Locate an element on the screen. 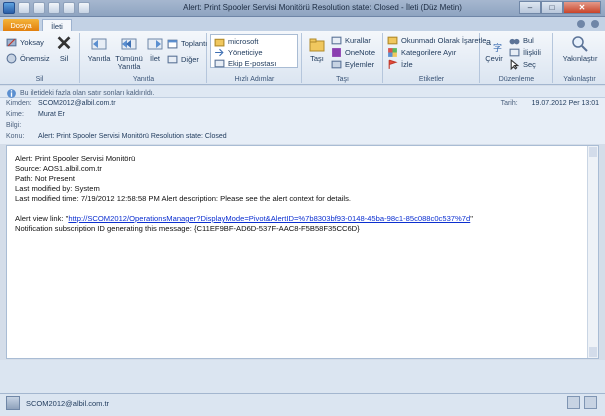 The width and height of the screenshot is (605, 416). group-zoom: Yakınlaştır Yakınlaştır is located at coordinates (579, 58).